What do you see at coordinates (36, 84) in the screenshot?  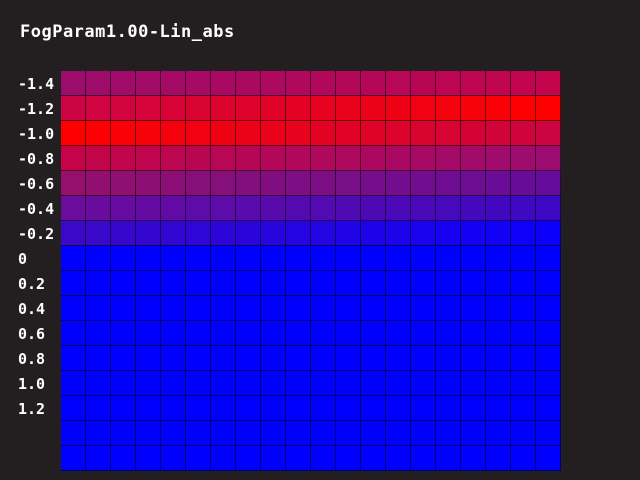 I see `row-label: -1.4` at bounding box center [36, 84].